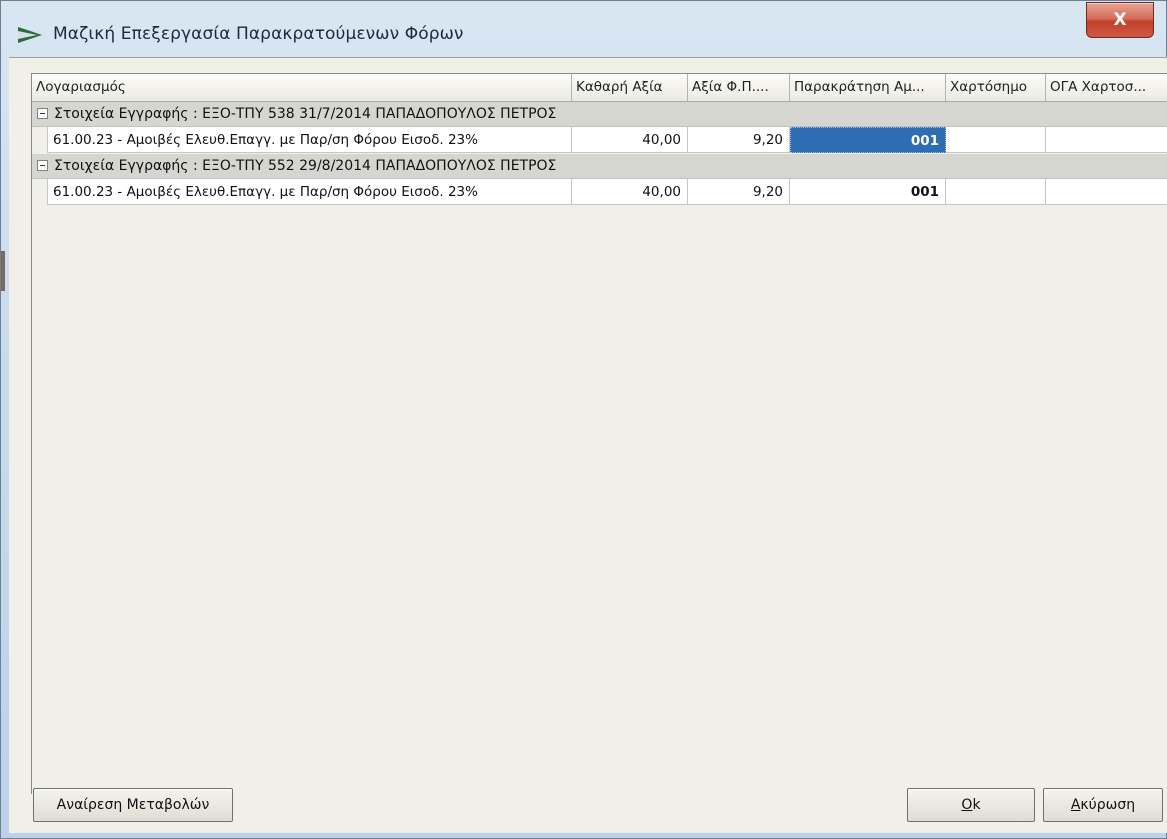 This screenshot has width=1167, height=839. I want to click on close-icon: X, so click(1120, 20).